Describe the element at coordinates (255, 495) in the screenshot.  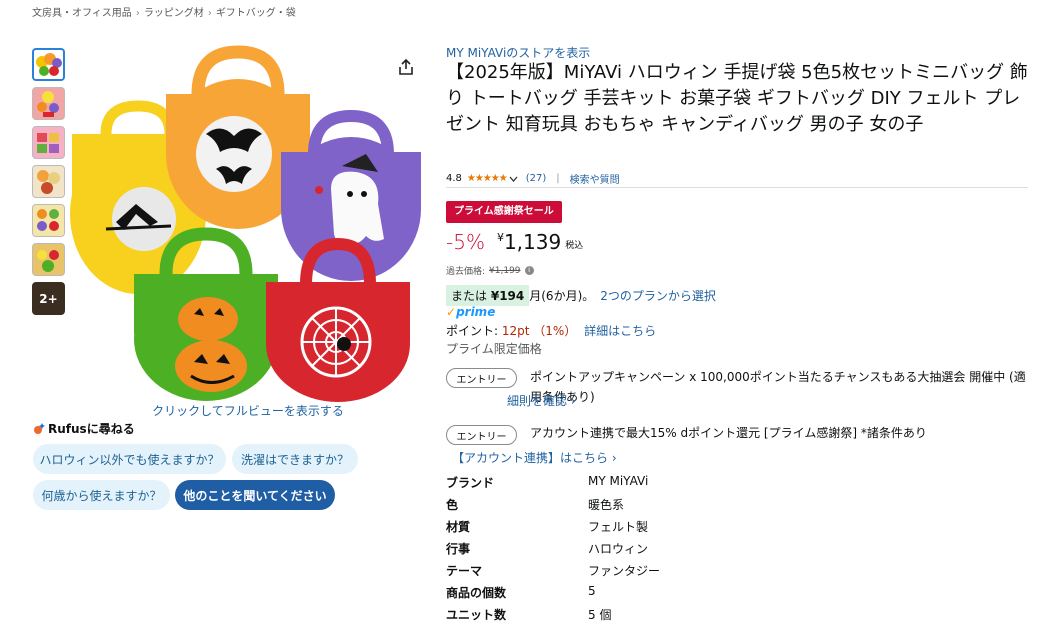
I see `rufus-ask-other-button: 他のことを聞いてください` at that location.